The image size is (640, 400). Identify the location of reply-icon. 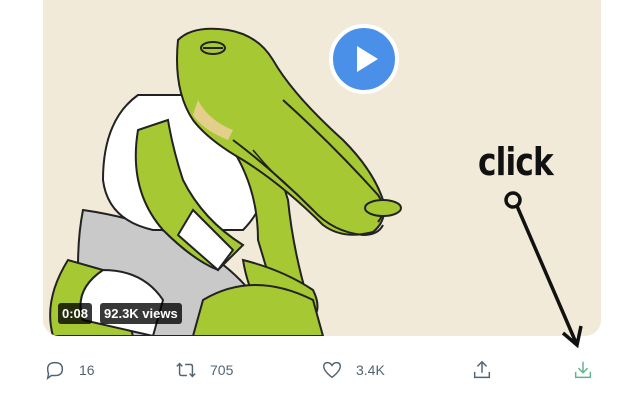
(55, 370).